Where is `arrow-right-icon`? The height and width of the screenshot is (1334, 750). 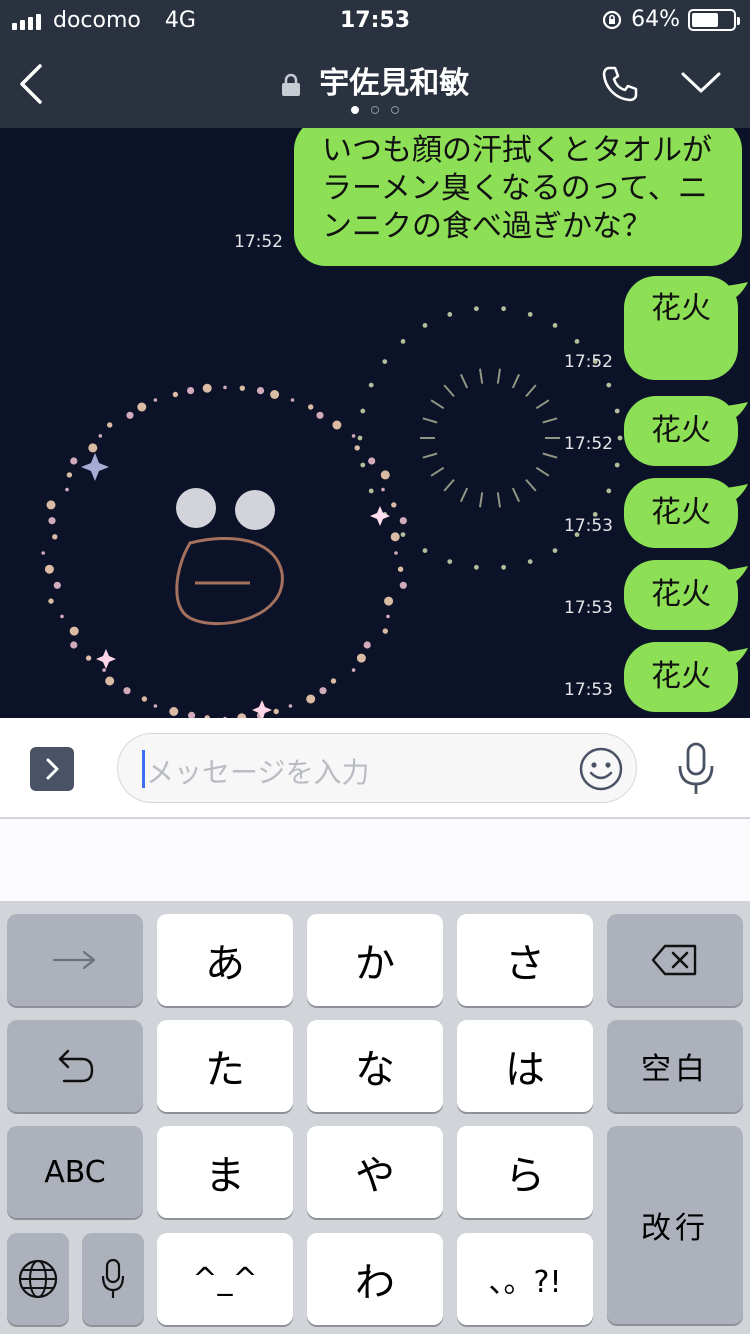
arrow-right-icon is located at coordinates (74, 960).